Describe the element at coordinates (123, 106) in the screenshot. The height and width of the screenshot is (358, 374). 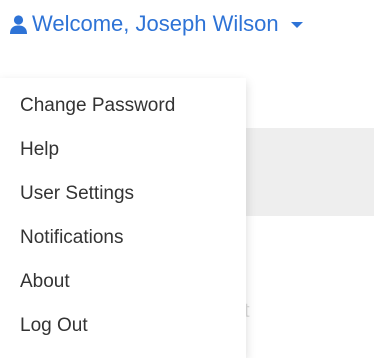
I see `menu-item-change-password: Change Password` at that location.